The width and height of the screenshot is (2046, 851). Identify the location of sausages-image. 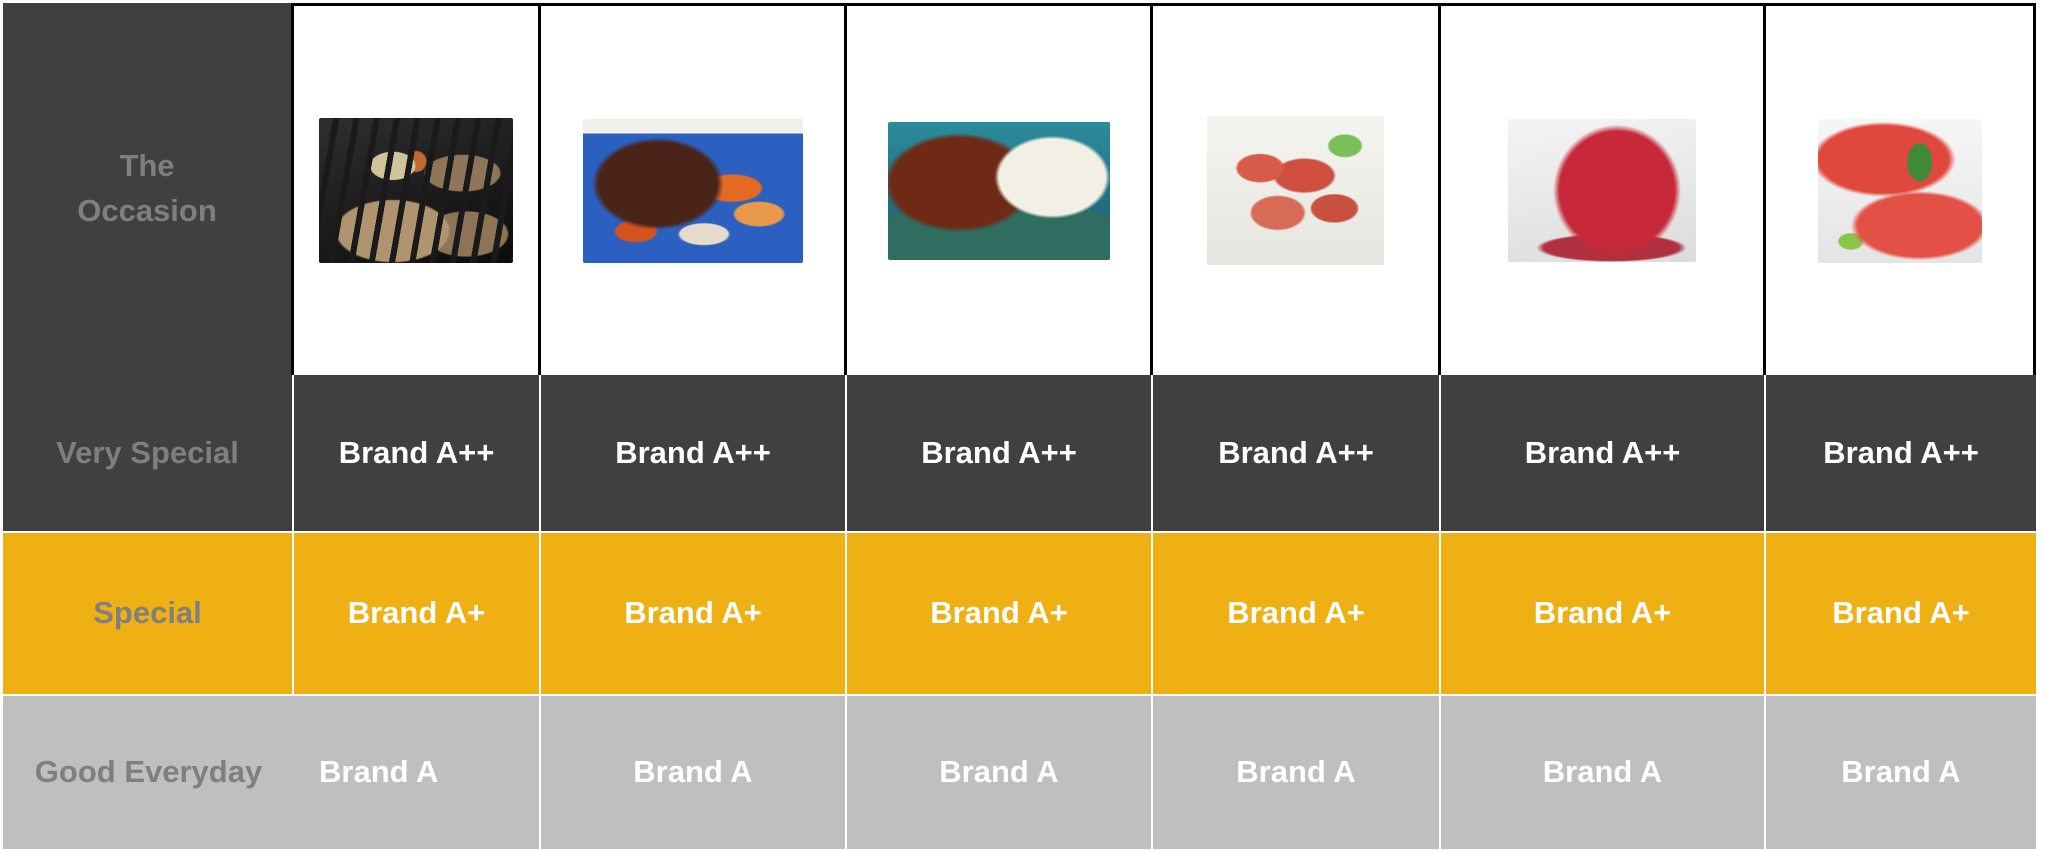
(1295, 190).